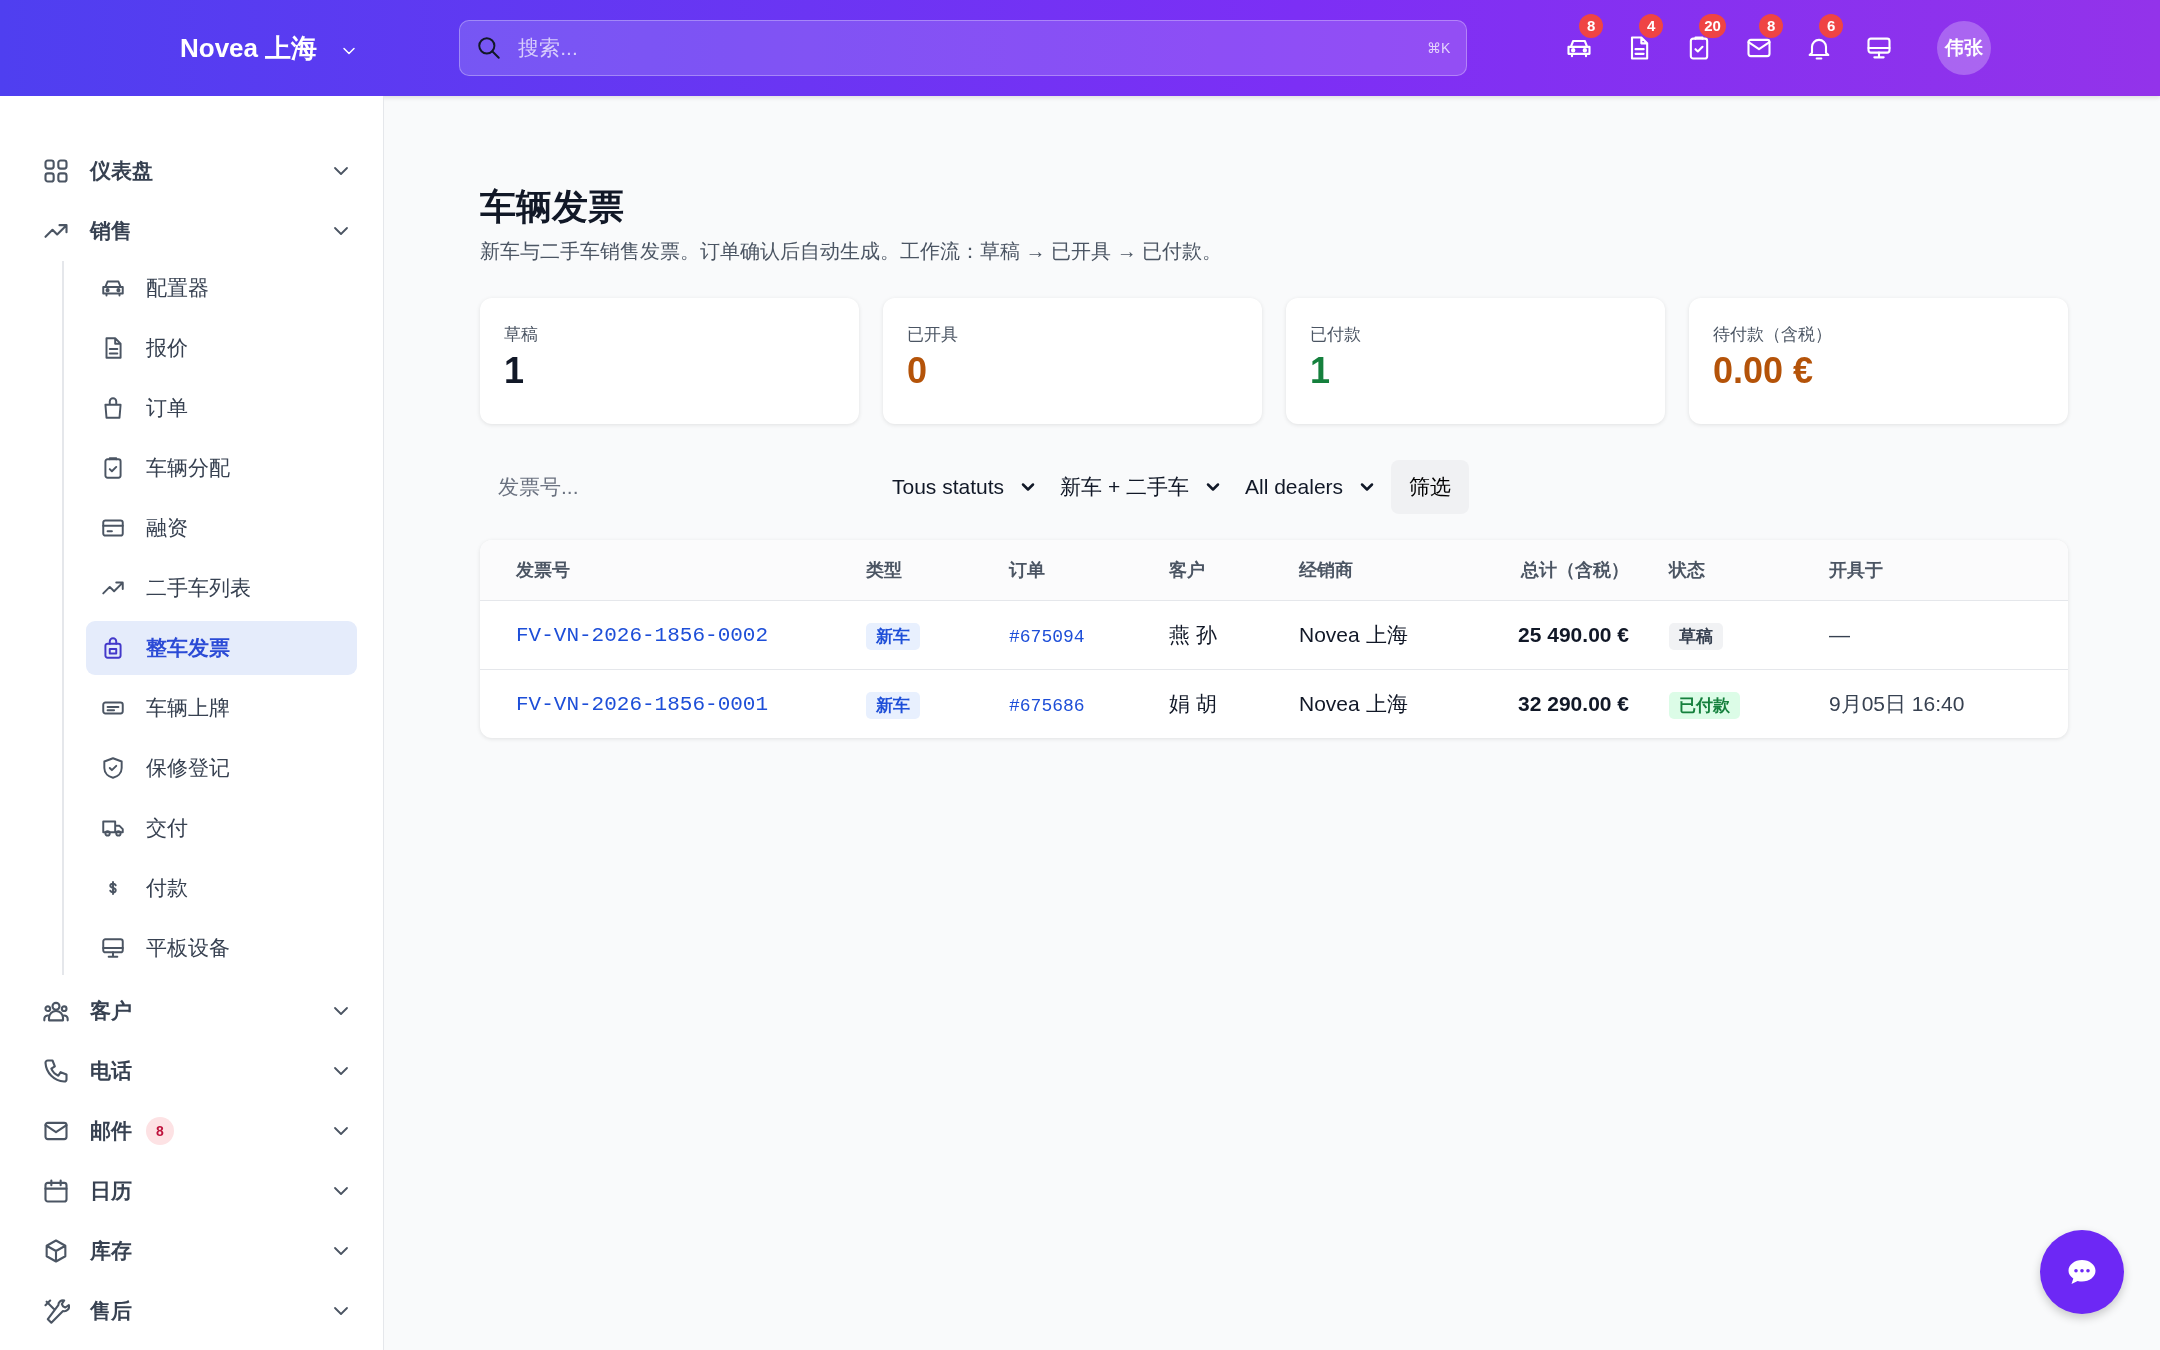 Image resolution: width=2160 pixels, height=1350 pixels. I want to click on invoice-link: FV-VN-2026-1856-0002, so click(642, 636).